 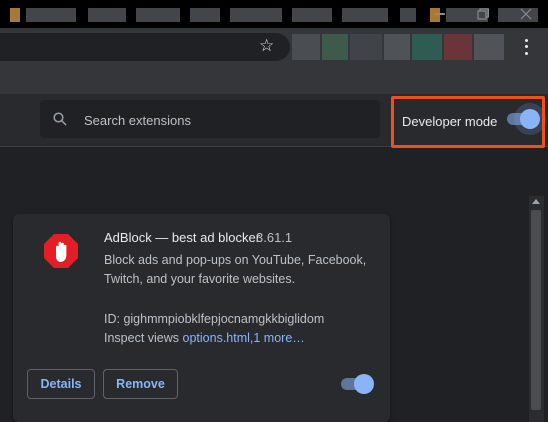 I want to click on extension-name: AdBlock — best ad blocker, so click(x=182, y=237).